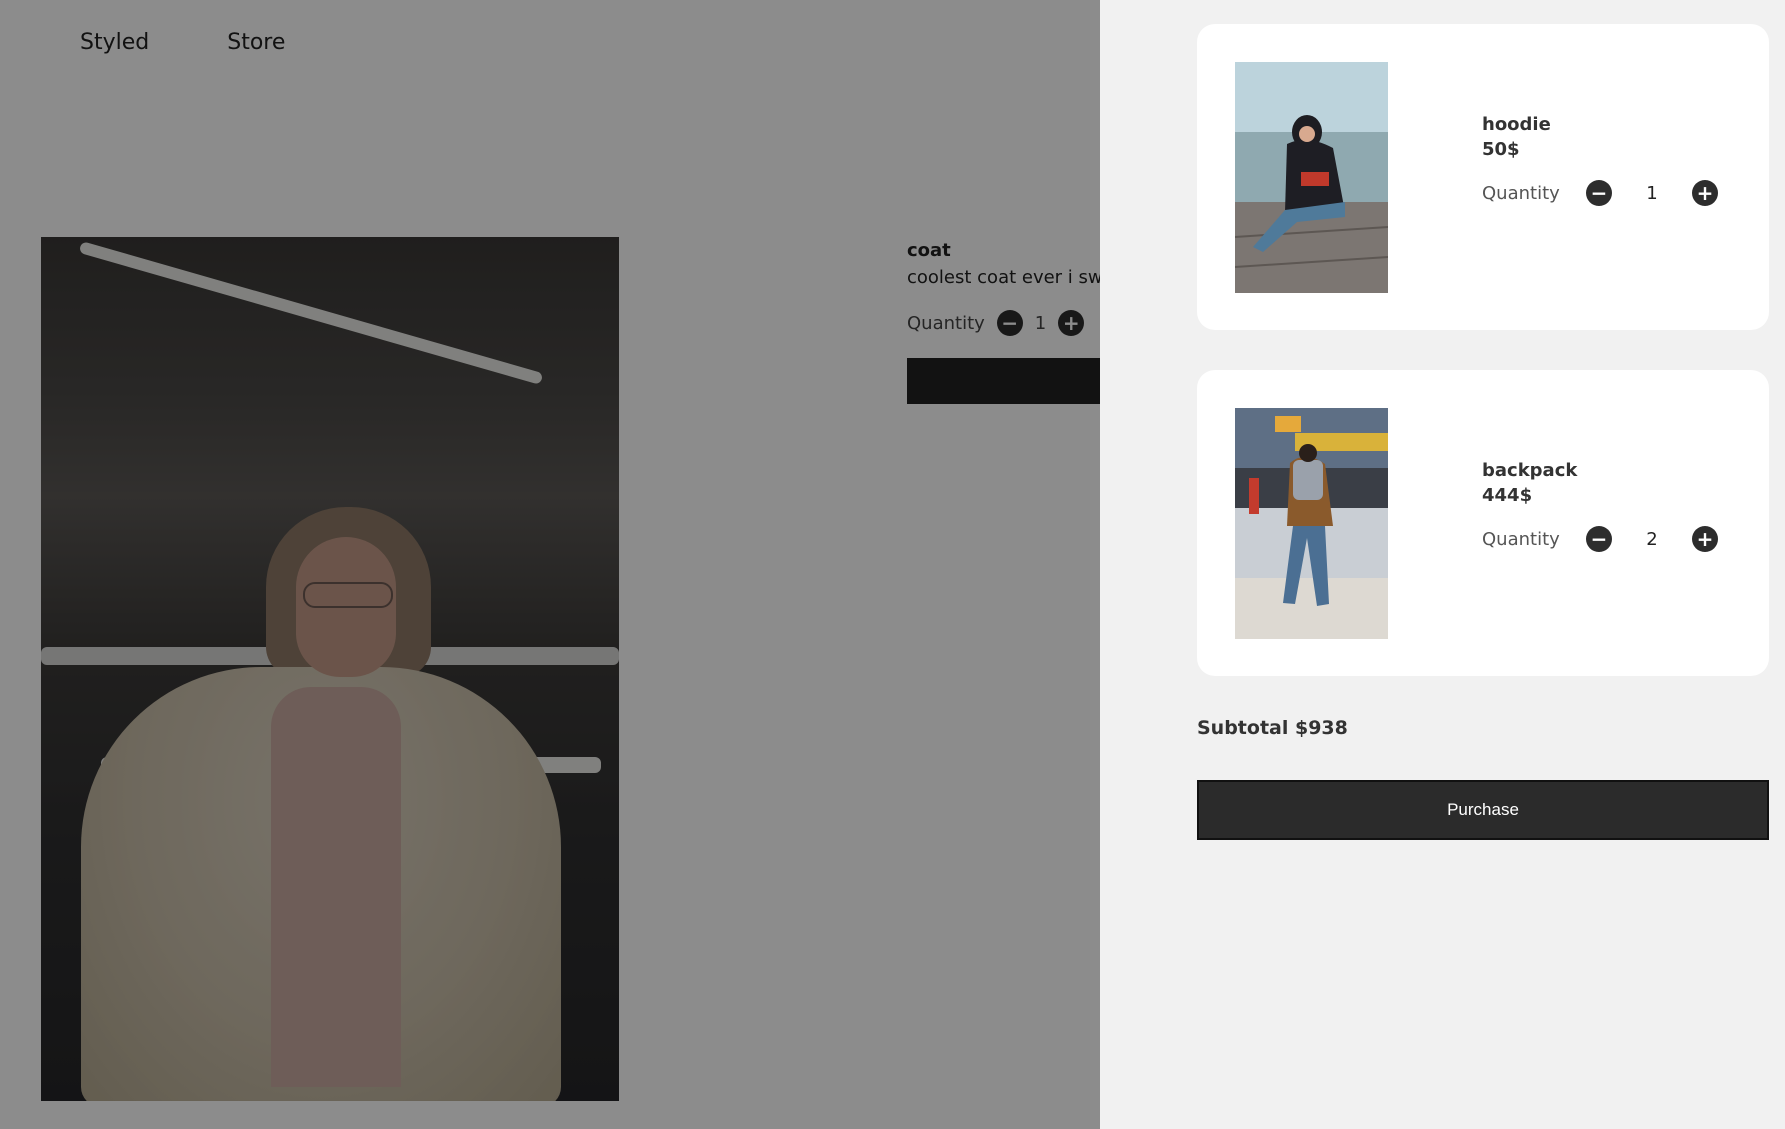 The width and height of the screenshot is (1785, 1129). I want to click on cart-item-name: backpack, so click(1530, 470).